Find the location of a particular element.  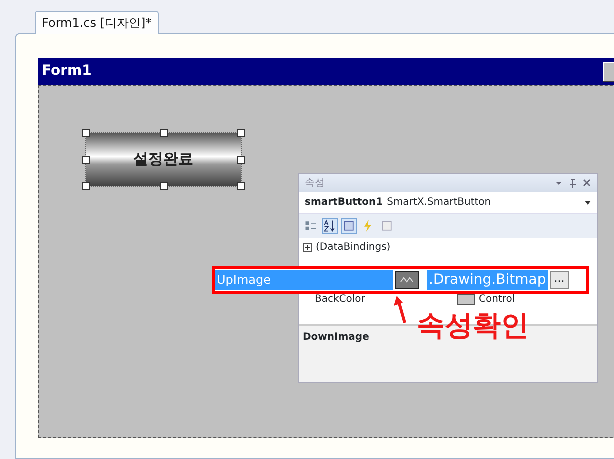

alphabetical-icon is located at coordinates (330, 226).